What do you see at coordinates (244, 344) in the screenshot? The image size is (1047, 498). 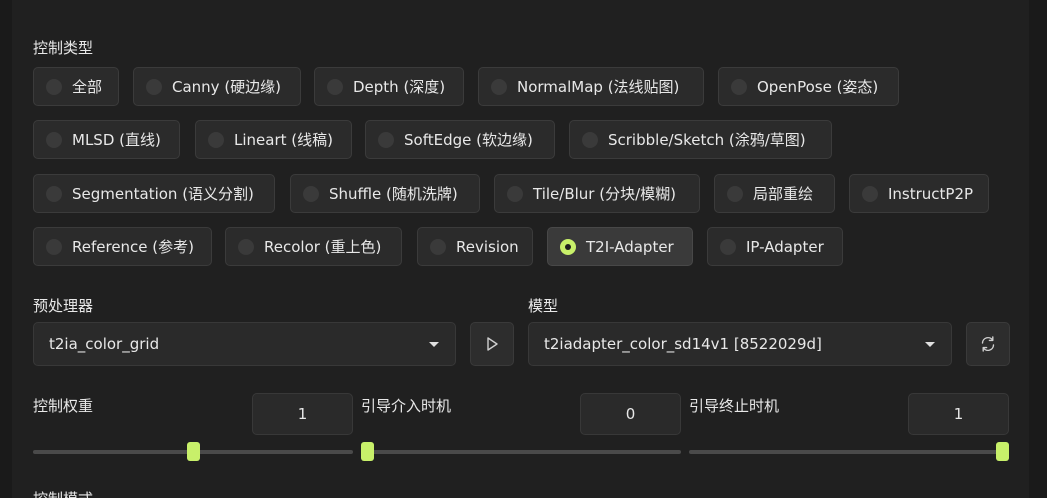 I see `preprocessor-dropdown: t2ia_color_grid` at bounding box center [244, 344].